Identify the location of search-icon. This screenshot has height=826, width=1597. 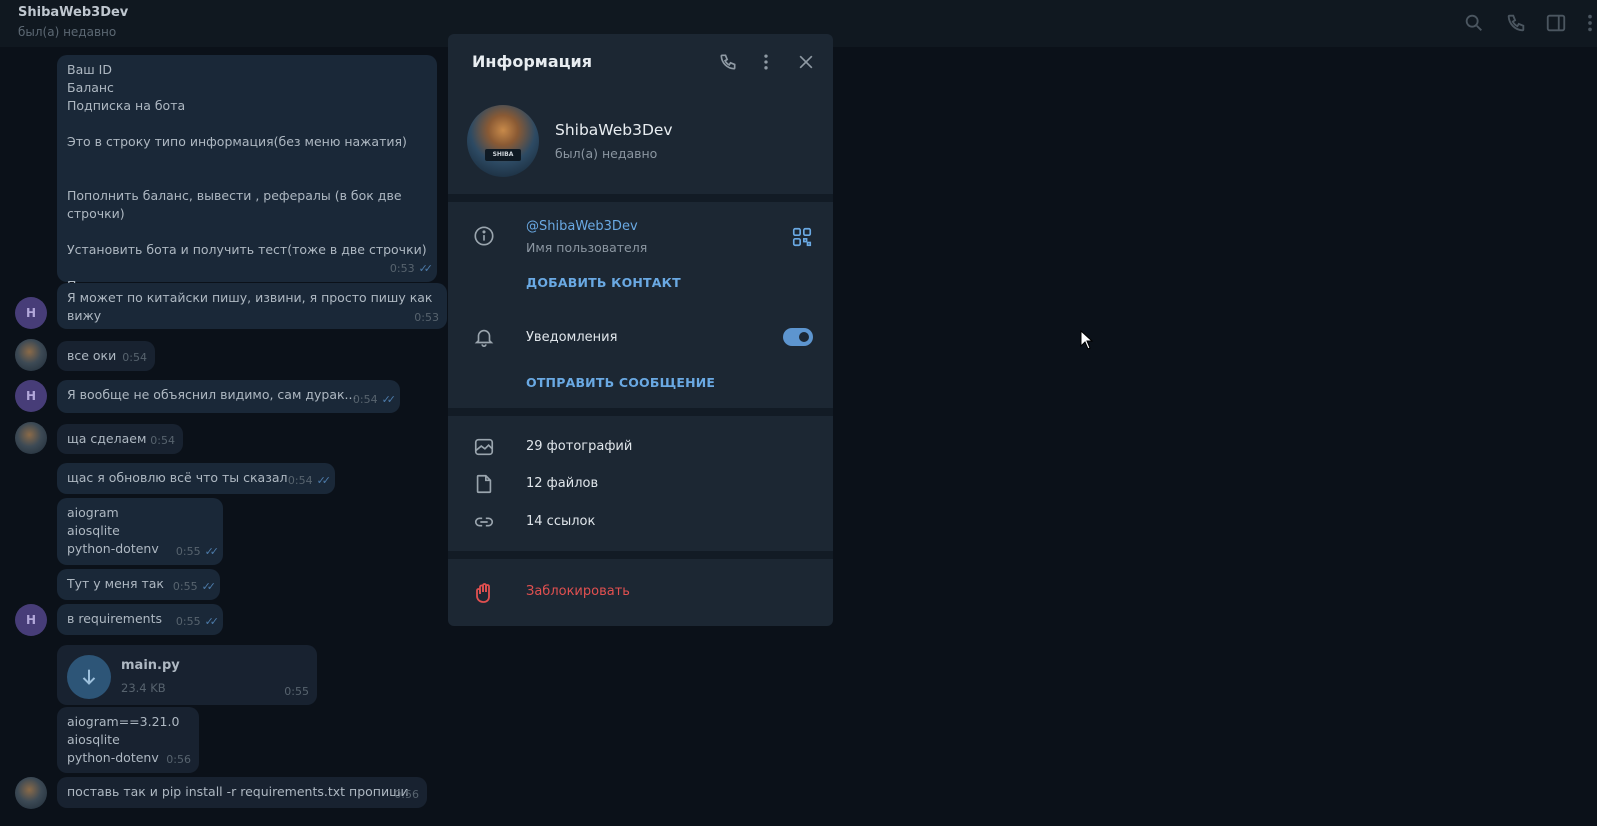
(1474, 23).